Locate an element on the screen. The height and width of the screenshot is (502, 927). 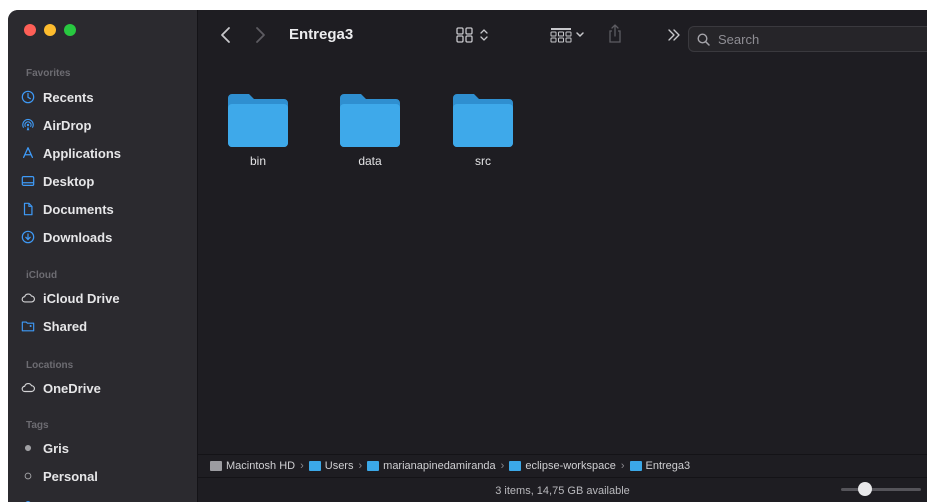
folder-item-src: src is located at coordinates (483, 130).